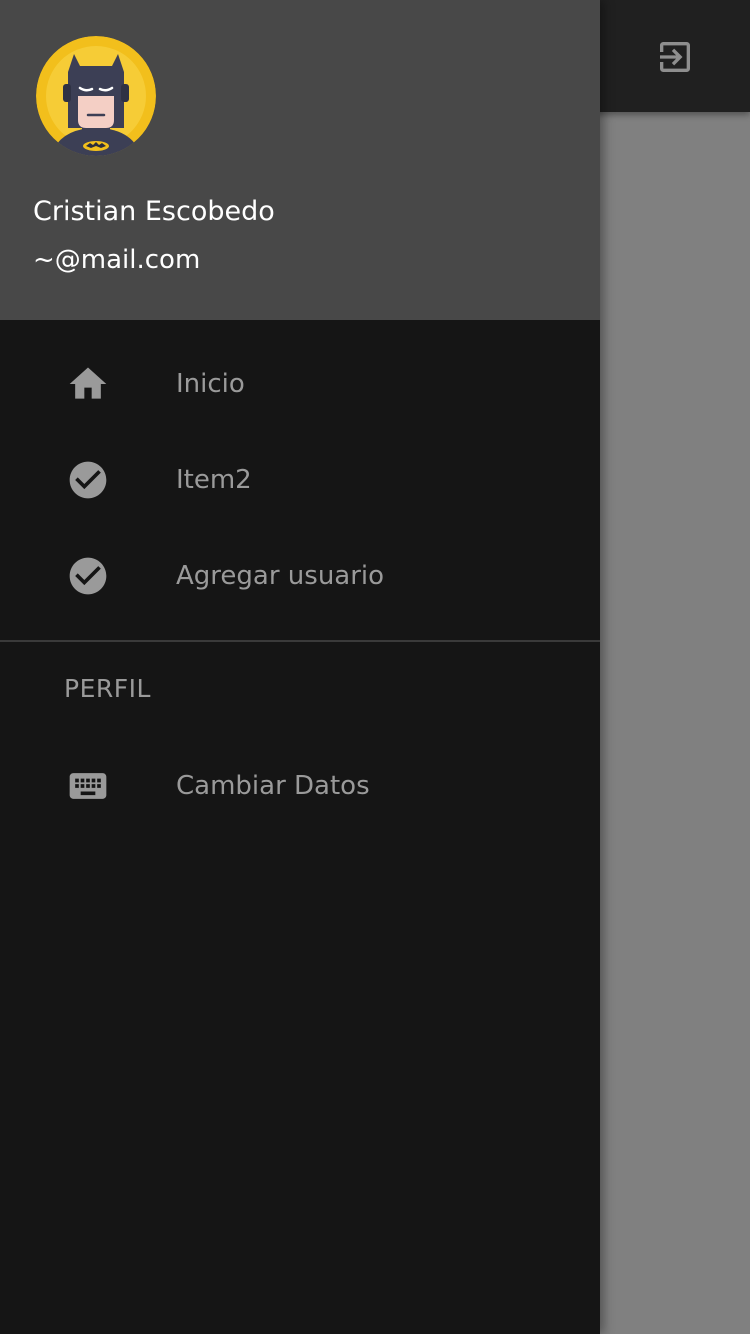  I want to click on logout-button, so click(675, 57).